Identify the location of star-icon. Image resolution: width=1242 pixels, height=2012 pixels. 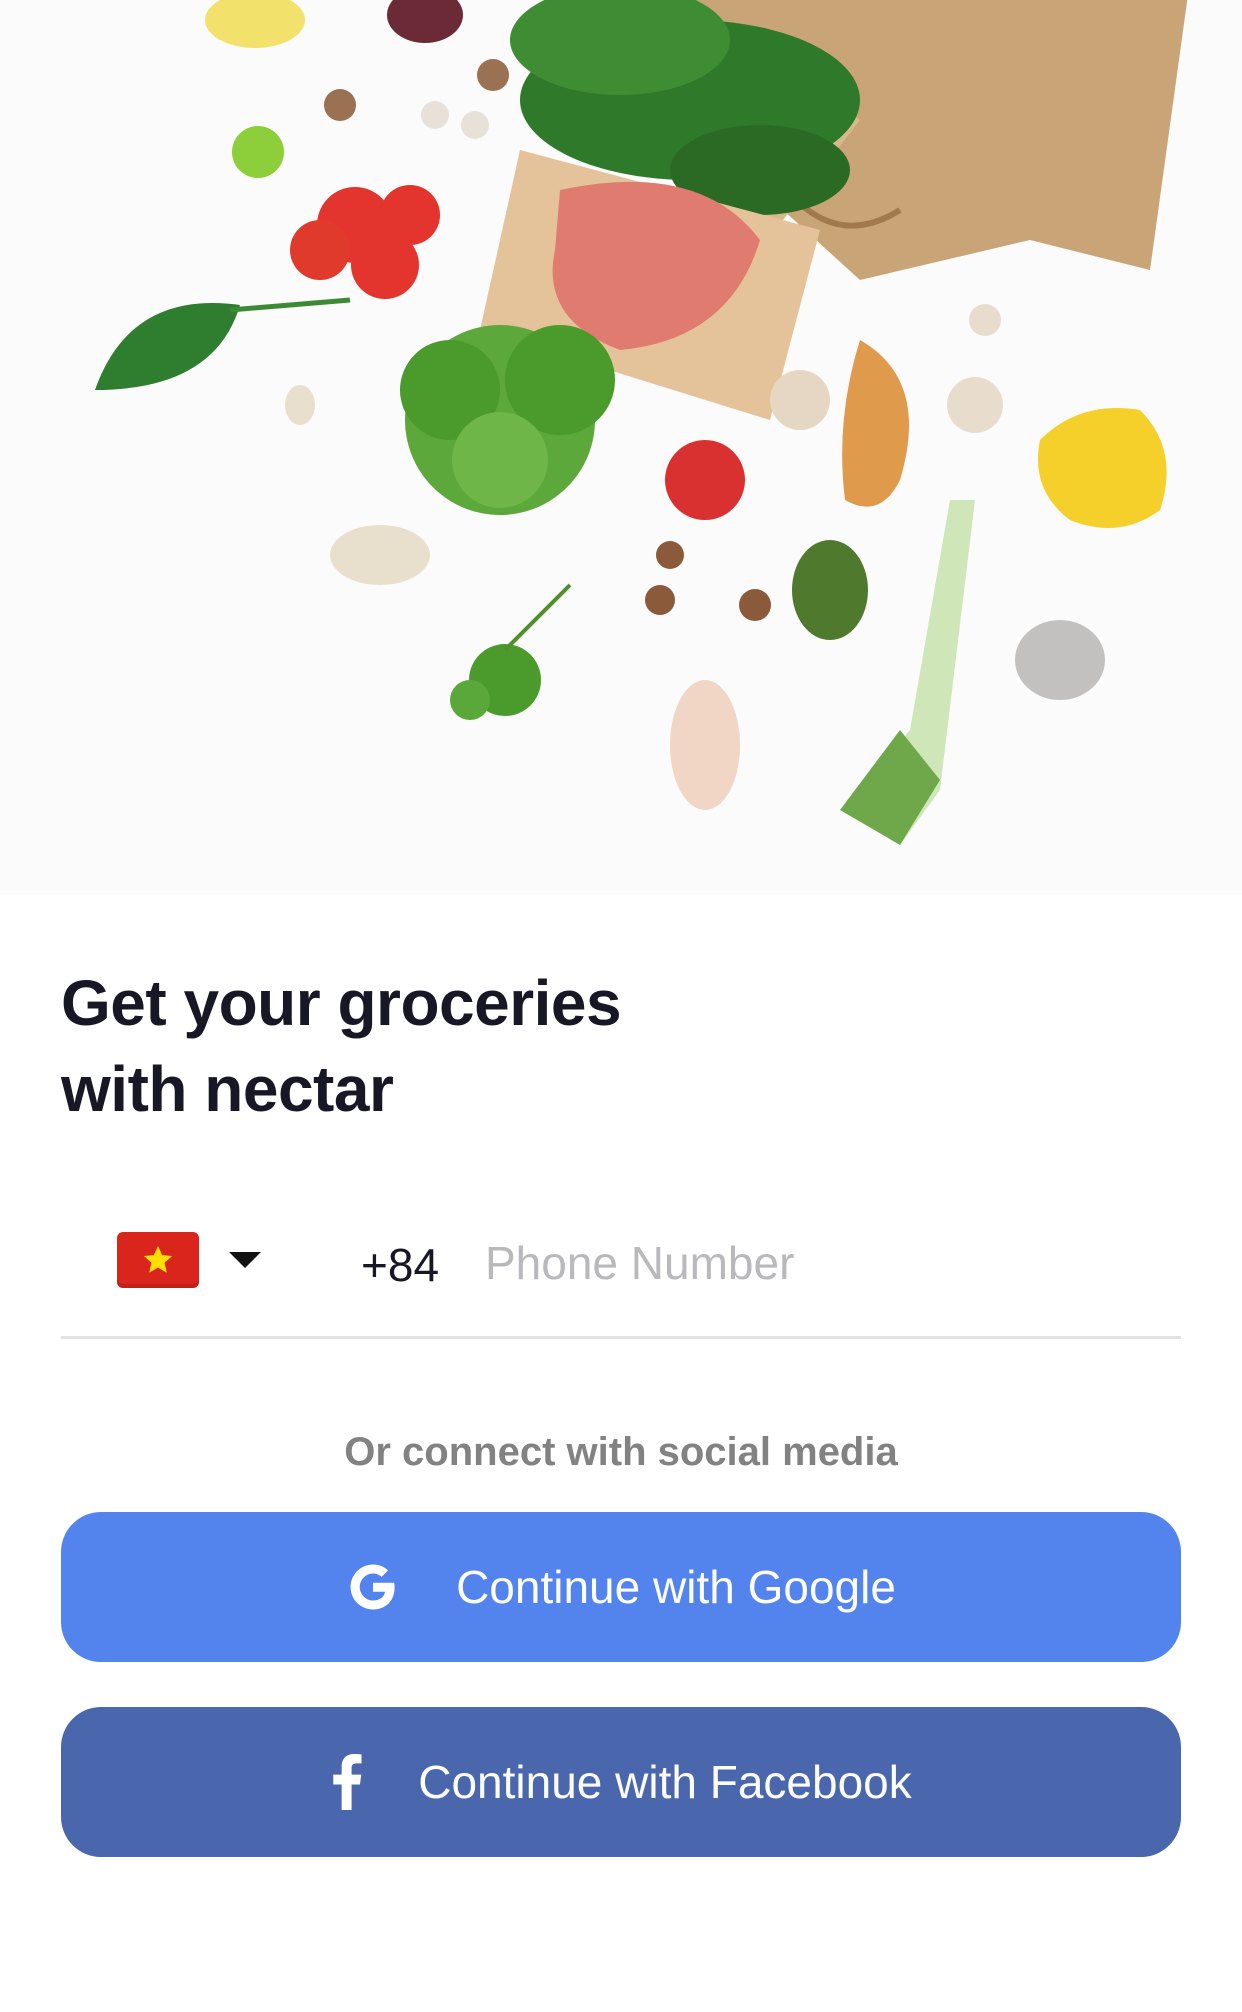
(158, 1259).